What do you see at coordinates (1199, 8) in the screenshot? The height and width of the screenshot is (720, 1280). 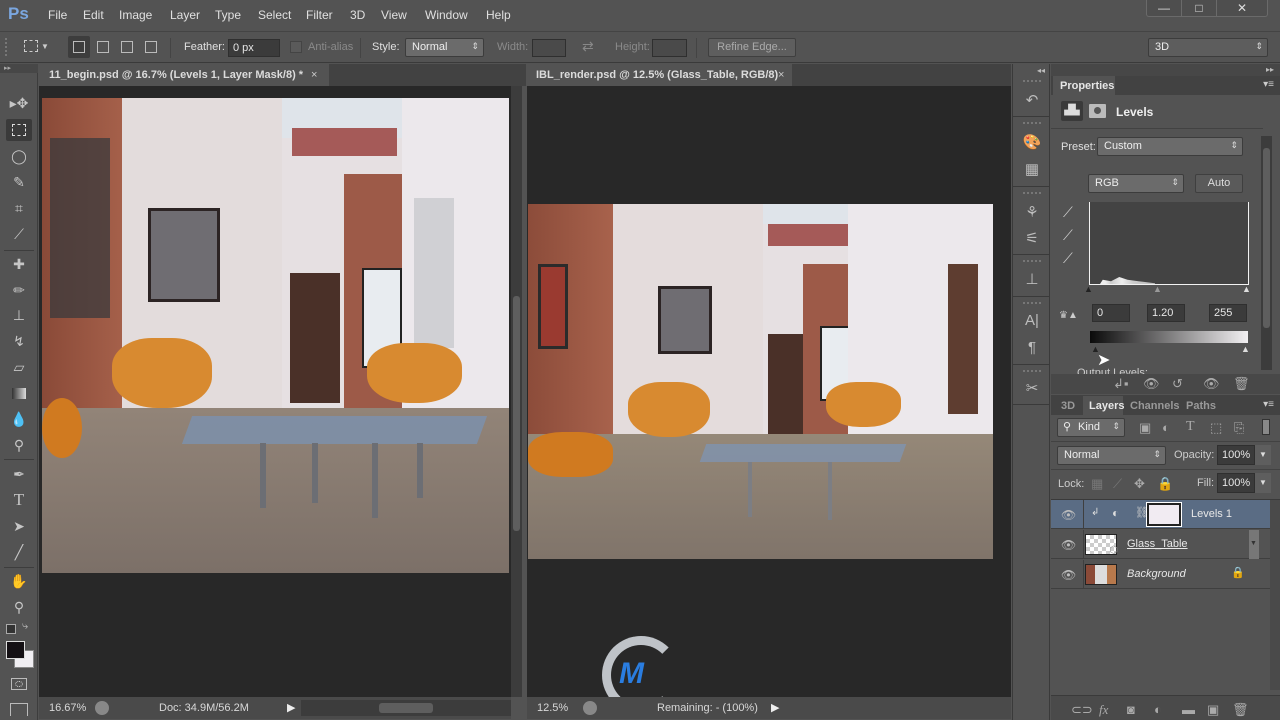 I see `maximize-button: □` at bounding box center [1199, 8].